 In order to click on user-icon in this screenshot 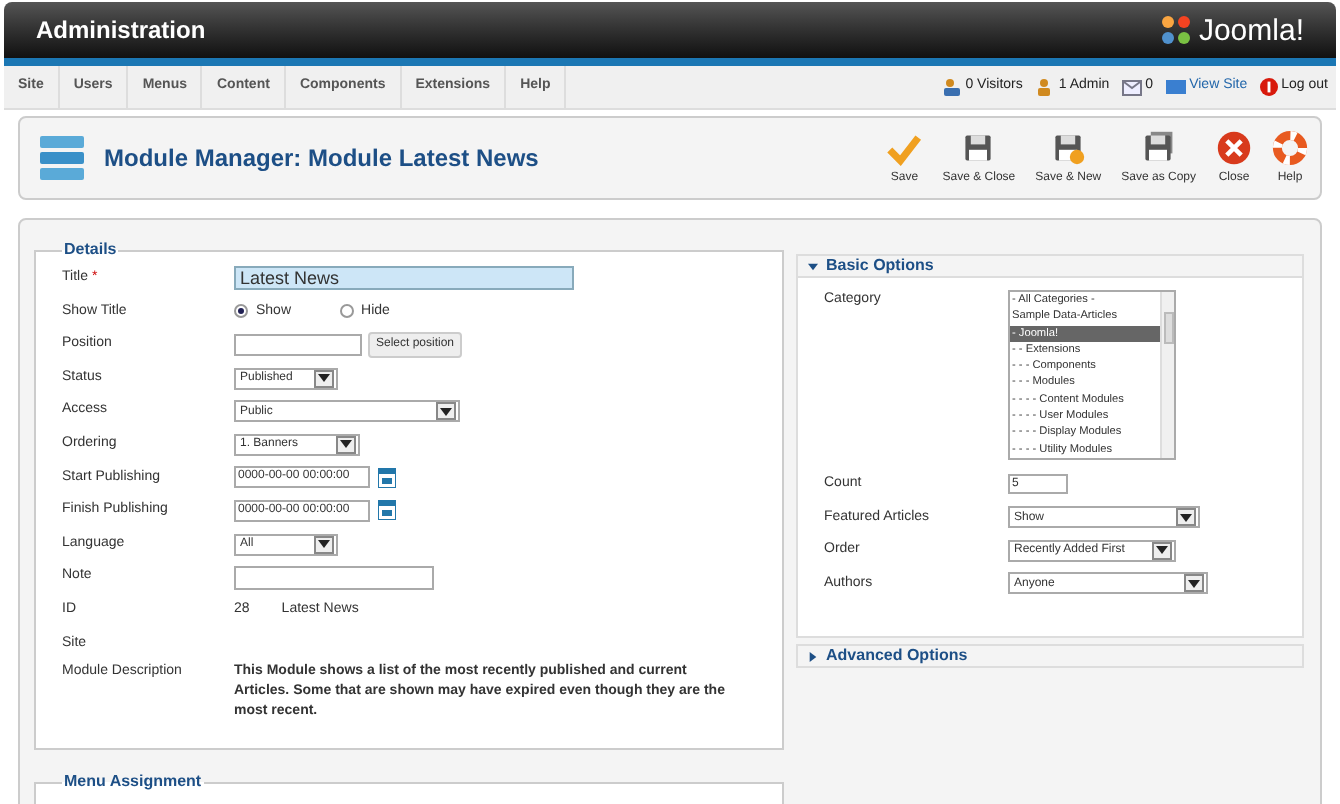, I will do `click(1044, 87)`.